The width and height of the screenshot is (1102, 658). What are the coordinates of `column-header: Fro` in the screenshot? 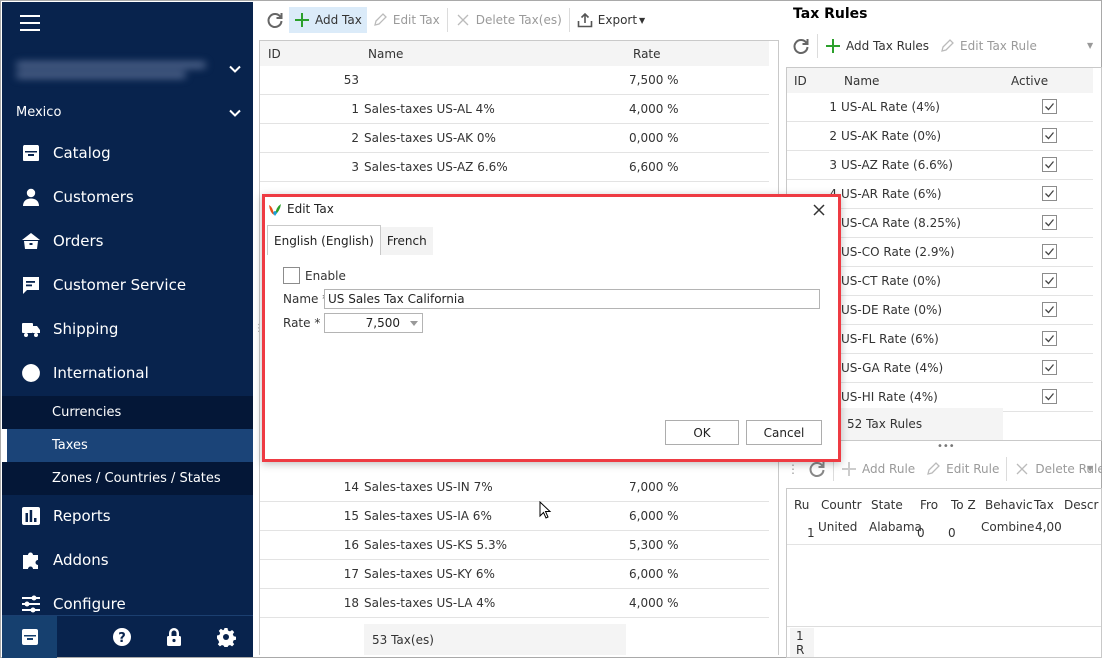 It's located at (929, 505).